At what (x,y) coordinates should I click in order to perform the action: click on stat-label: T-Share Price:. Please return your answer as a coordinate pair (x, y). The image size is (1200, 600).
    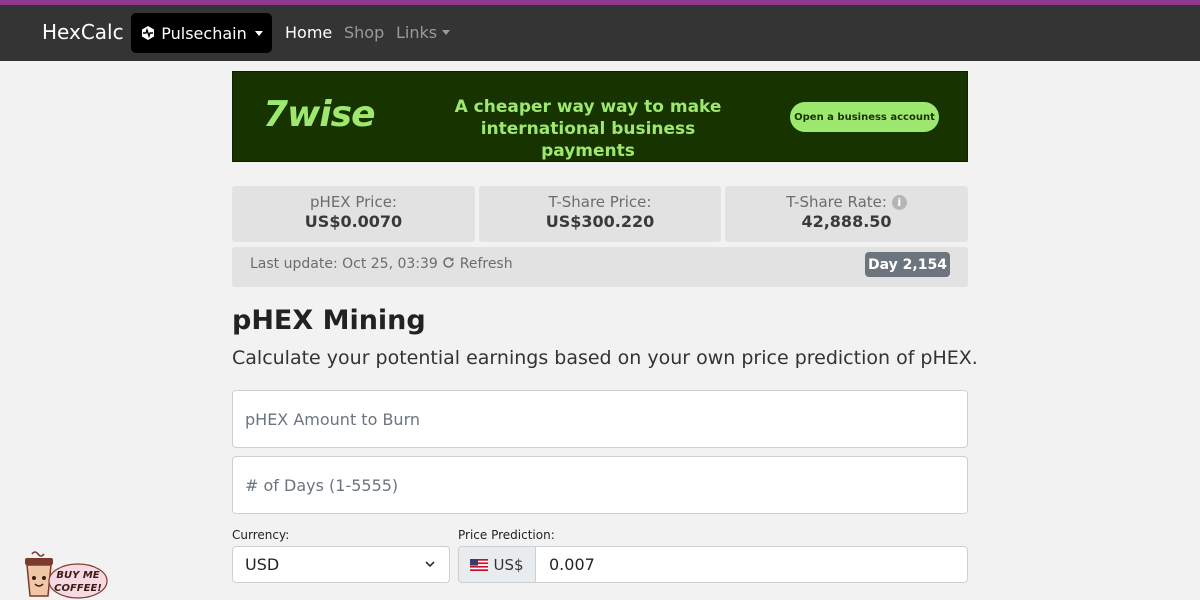
    Looking at the image, I should click on (600, 202).